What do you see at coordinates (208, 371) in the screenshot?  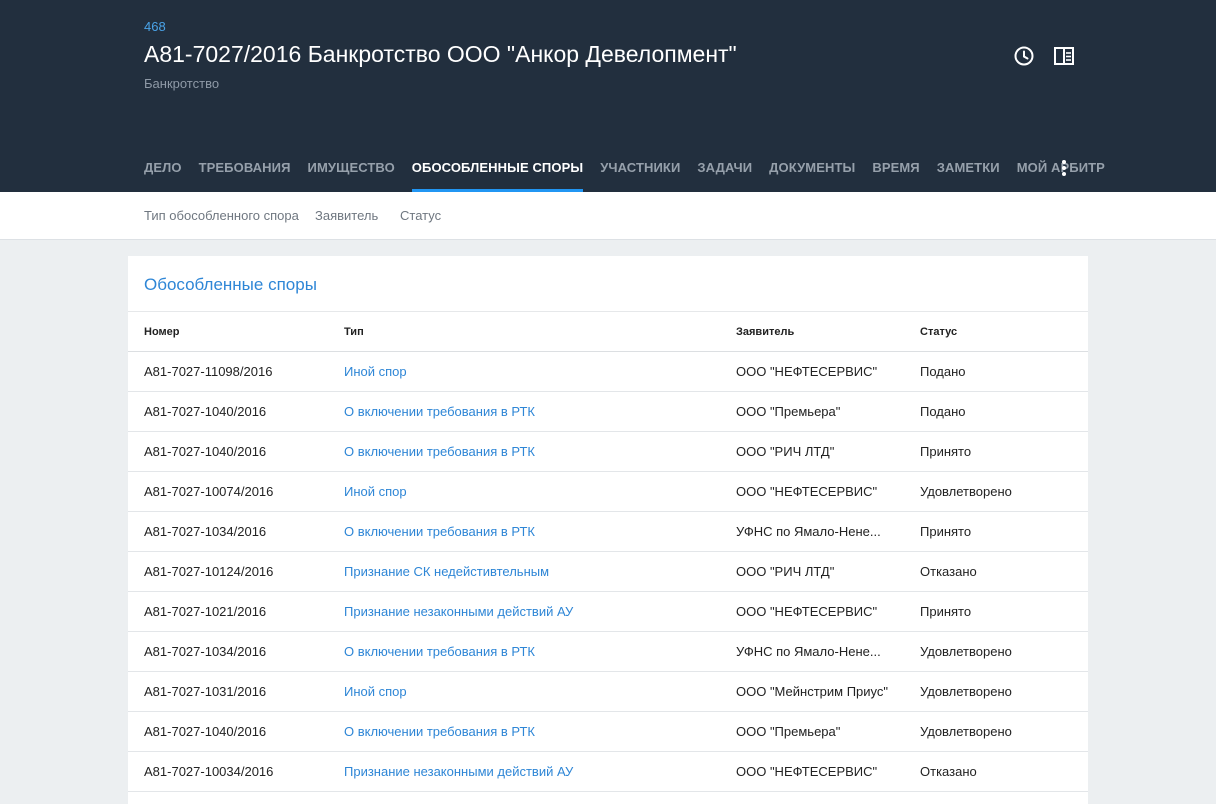 I see `cell-number: А81-7027-11098/2016` at bounding box center [208, 371].